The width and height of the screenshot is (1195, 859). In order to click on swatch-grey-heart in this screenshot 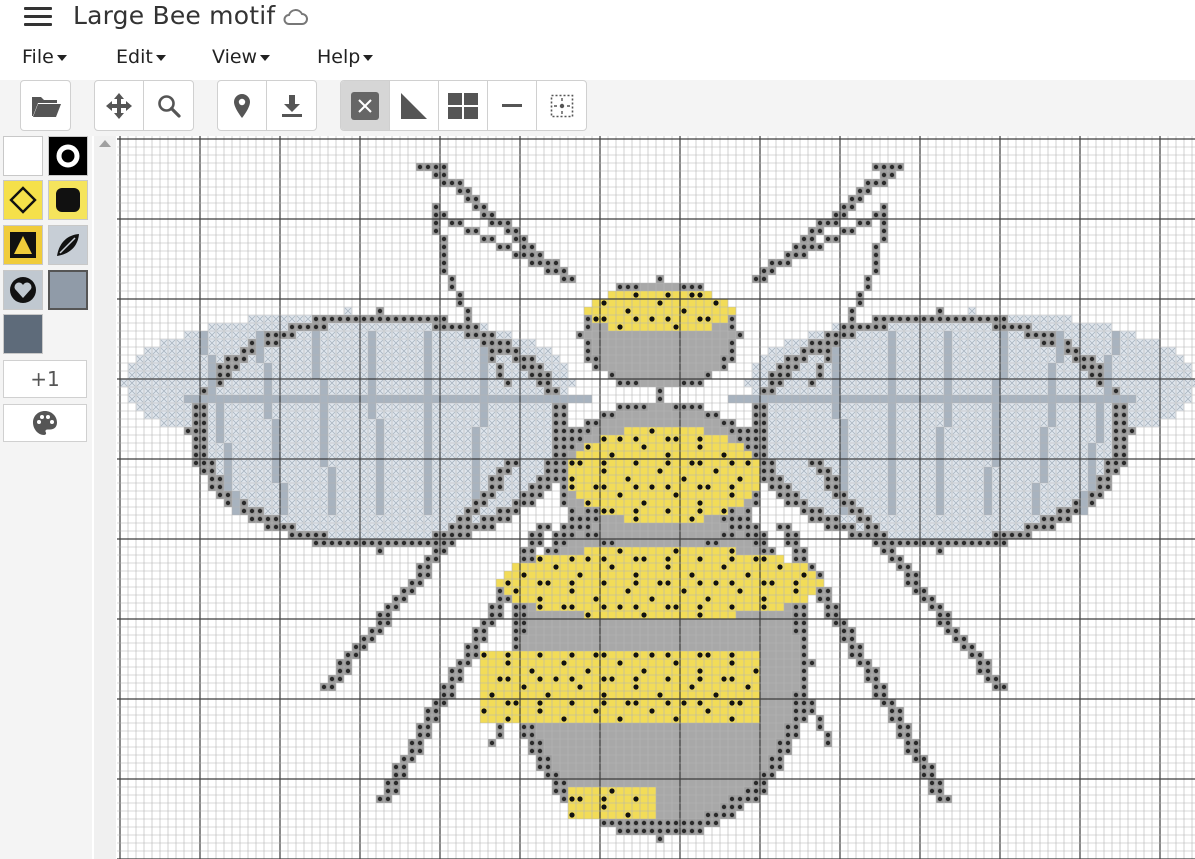, I will do `click(23, 290)`.